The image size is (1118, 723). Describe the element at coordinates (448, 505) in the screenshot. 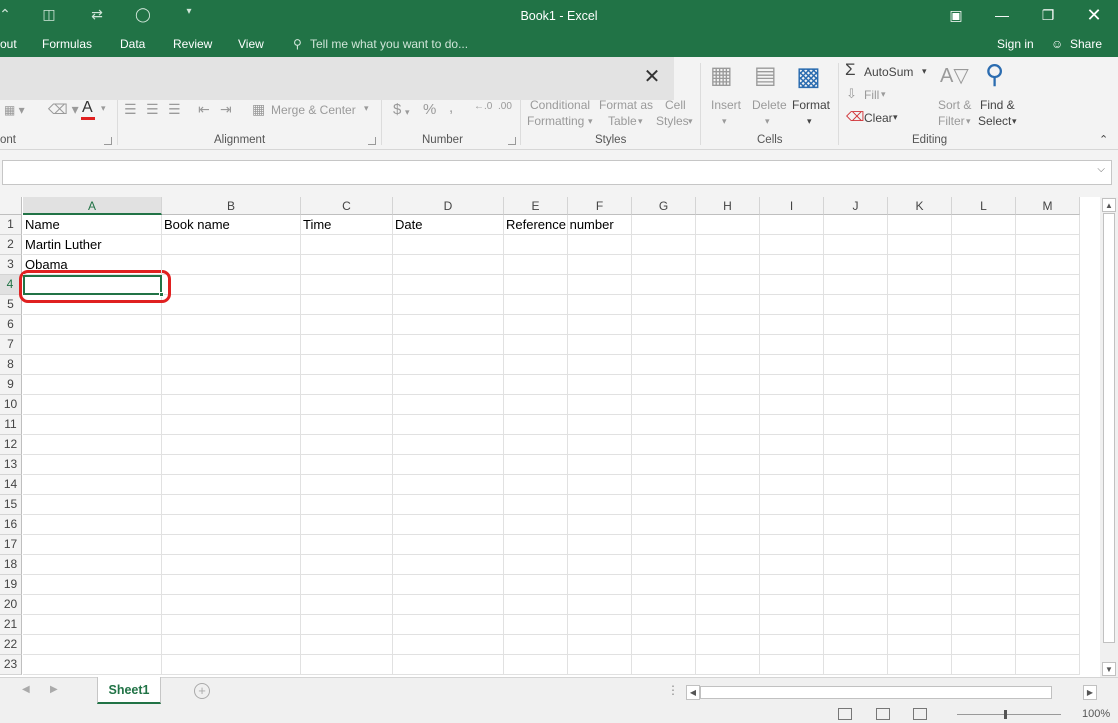

I see `cell-d15` at that location.